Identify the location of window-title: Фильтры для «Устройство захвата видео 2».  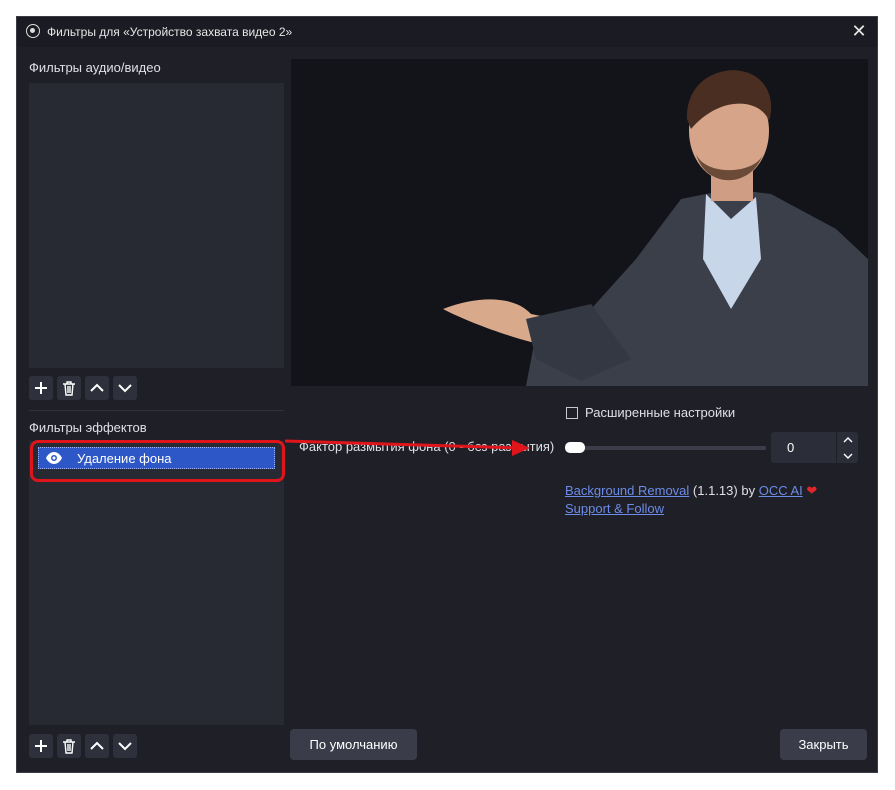
(170, 32).